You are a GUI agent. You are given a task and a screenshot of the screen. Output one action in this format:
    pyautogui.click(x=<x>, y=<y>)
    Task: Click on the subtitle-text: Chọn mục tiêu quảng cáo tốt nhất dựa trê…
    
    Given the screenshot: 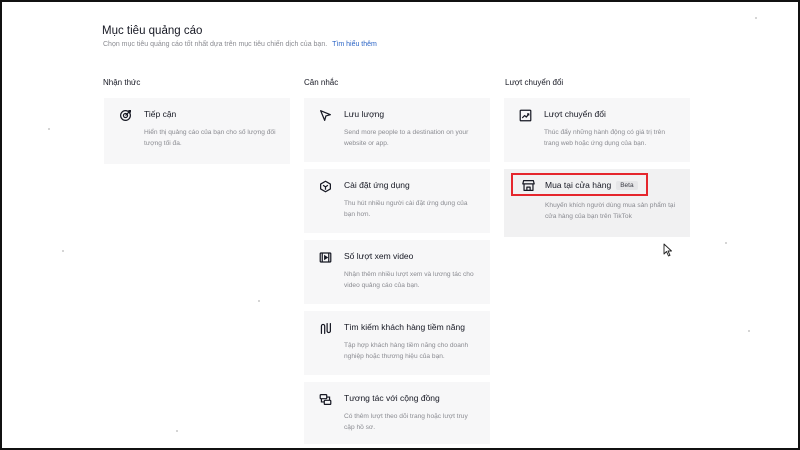 What is the action you would take?
    pyautogui.click(x=215, y=44)
    